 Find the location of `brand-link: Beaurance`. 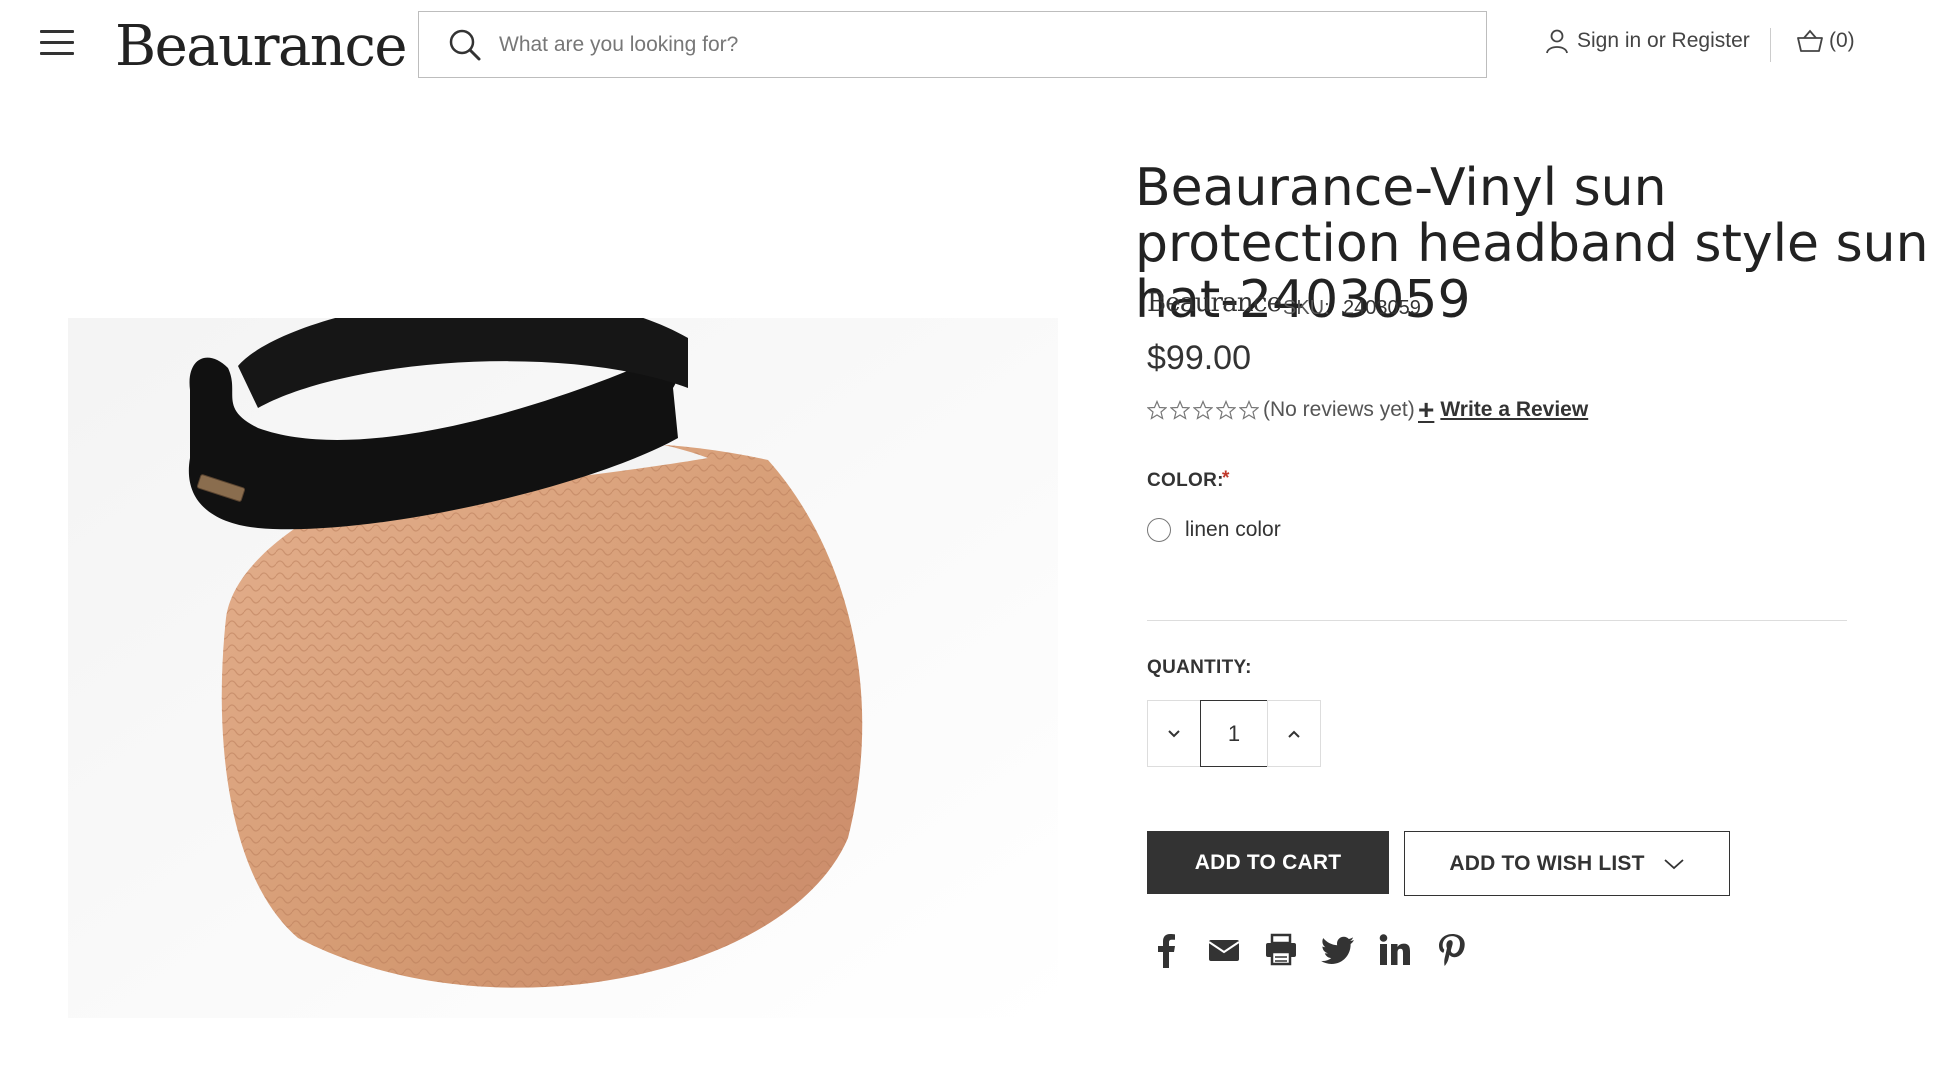

brand-link: Beaurance is located at coordinates (1214, 303).